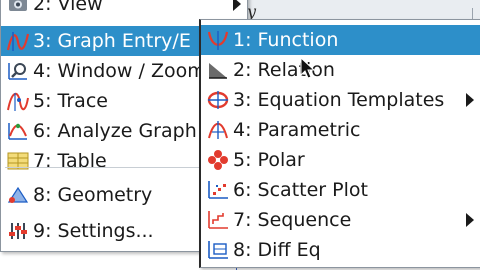 The image size is (480, 270). I want to click on menu-item-label: Function, so click(298, 40).